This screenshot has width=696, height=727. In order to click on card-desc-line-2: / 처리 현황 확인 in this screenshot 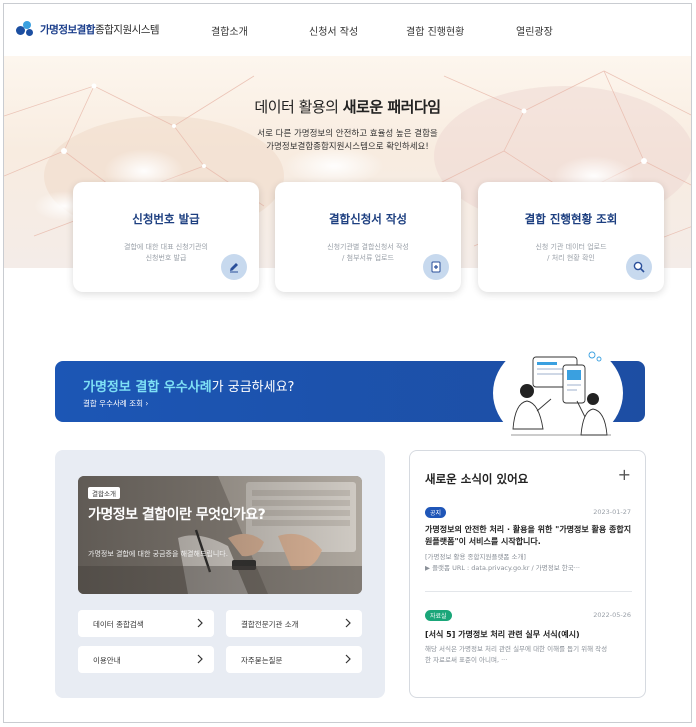, I will do `click(571, 258)`.